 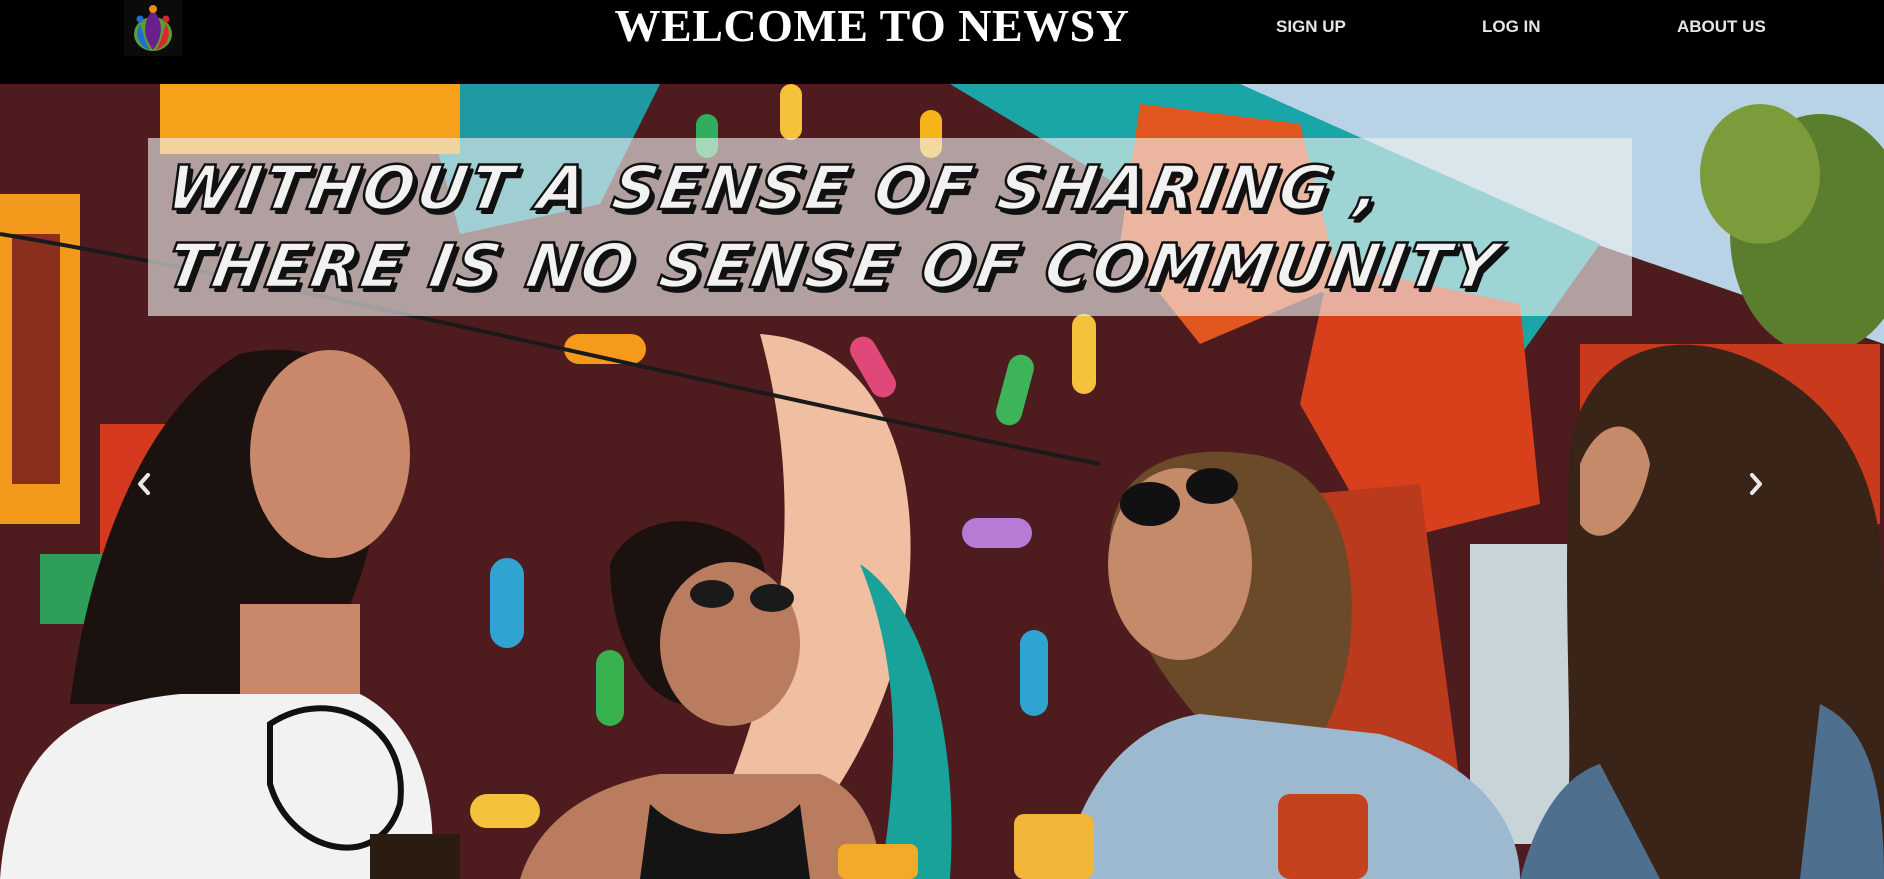 I want to click on carousel-next-button, so click(x=1756, y=484).